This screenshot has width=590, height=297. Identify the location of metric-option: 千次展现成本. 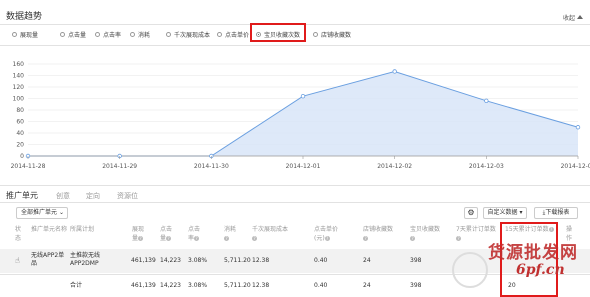
(188, 34).